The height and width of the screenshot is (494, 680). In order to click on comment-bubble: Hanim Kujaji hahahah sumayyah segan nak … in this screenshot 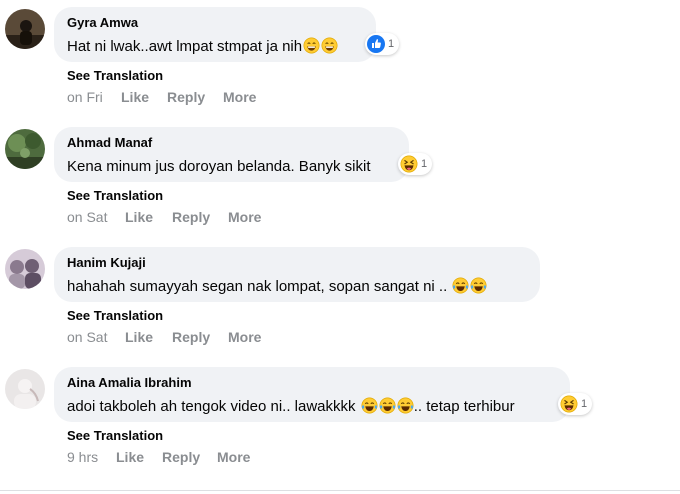, I will do `click(297, 274)`.